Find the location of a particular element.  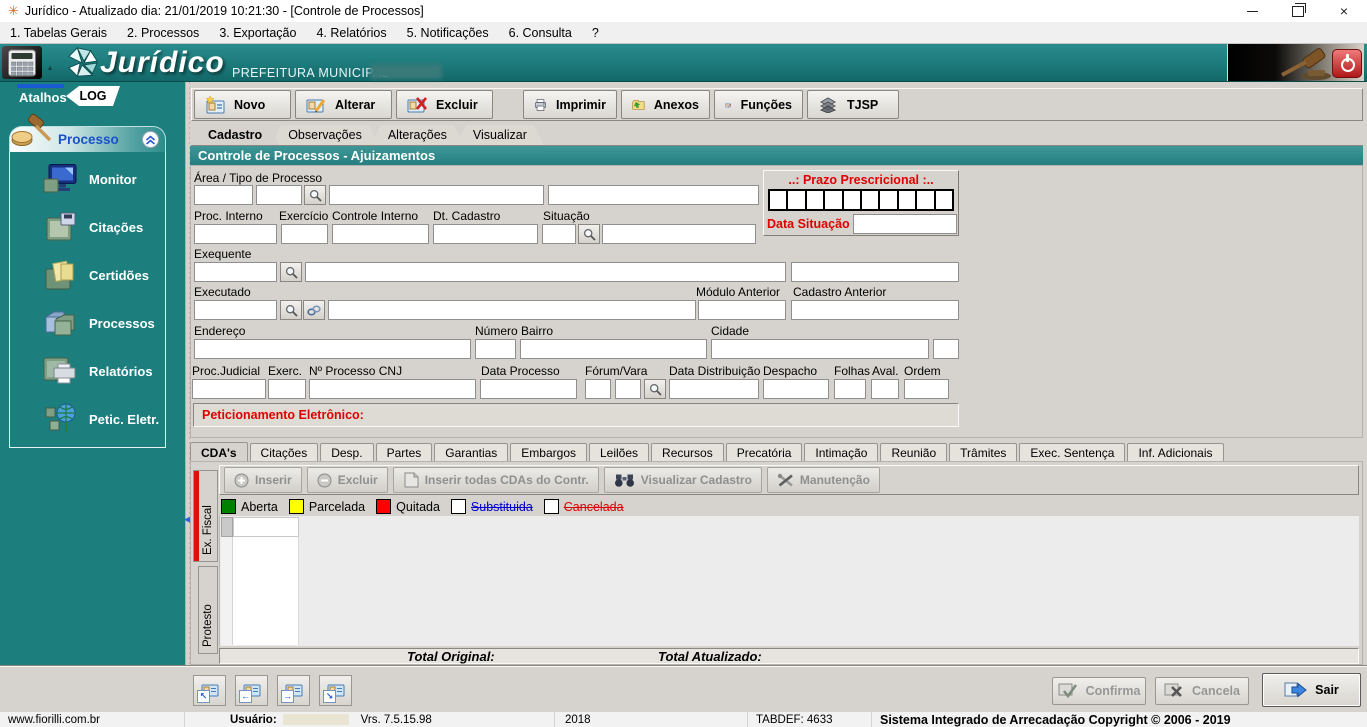

controle-interno-input is located at coordinates (380, 234).